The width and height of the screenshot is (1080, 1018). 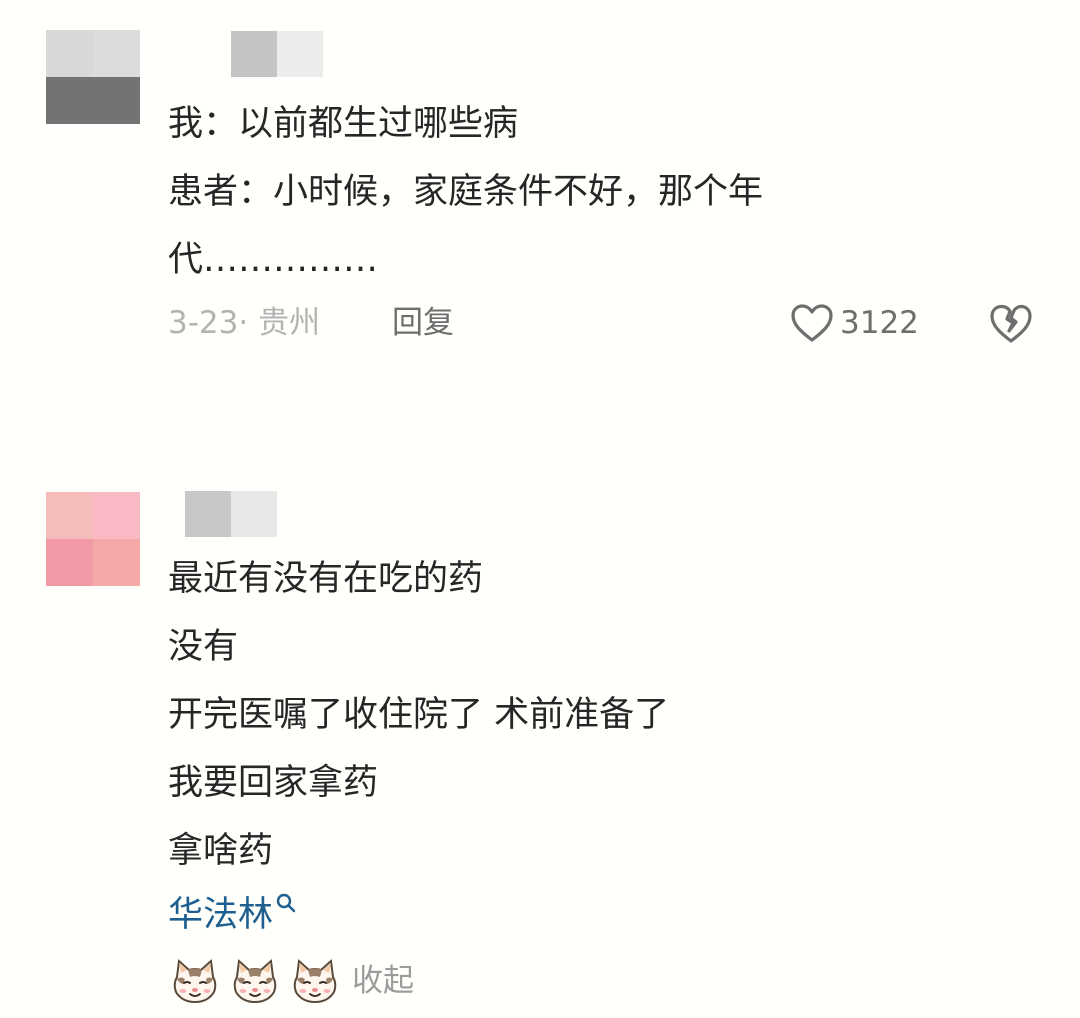 What do you see at coordinates (244, 323) in the screenshot?
I see `comment-date-location: 3-23· 贵州` at bounding box center [244, 323].